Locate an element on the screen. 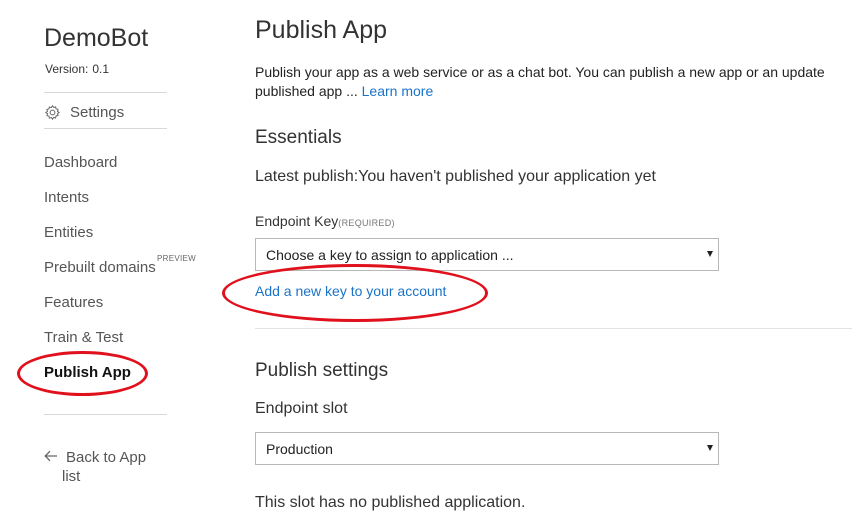 This screenshot has height=518, width=852. settings-label: Settings is located at coordinates (97, 112).